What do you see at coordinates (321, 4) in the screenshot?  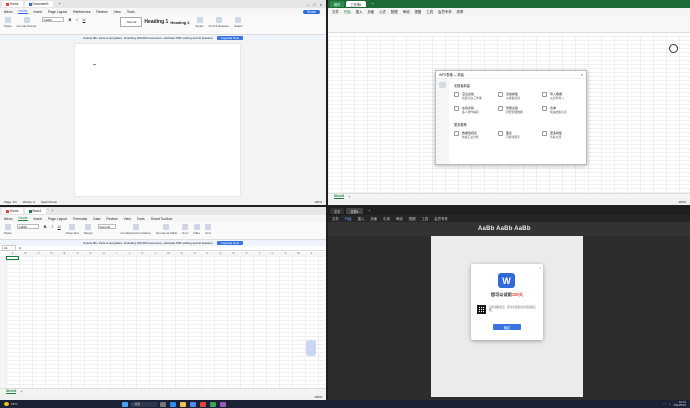 I see `close-icon: ×` at bounding box center [321, 4].